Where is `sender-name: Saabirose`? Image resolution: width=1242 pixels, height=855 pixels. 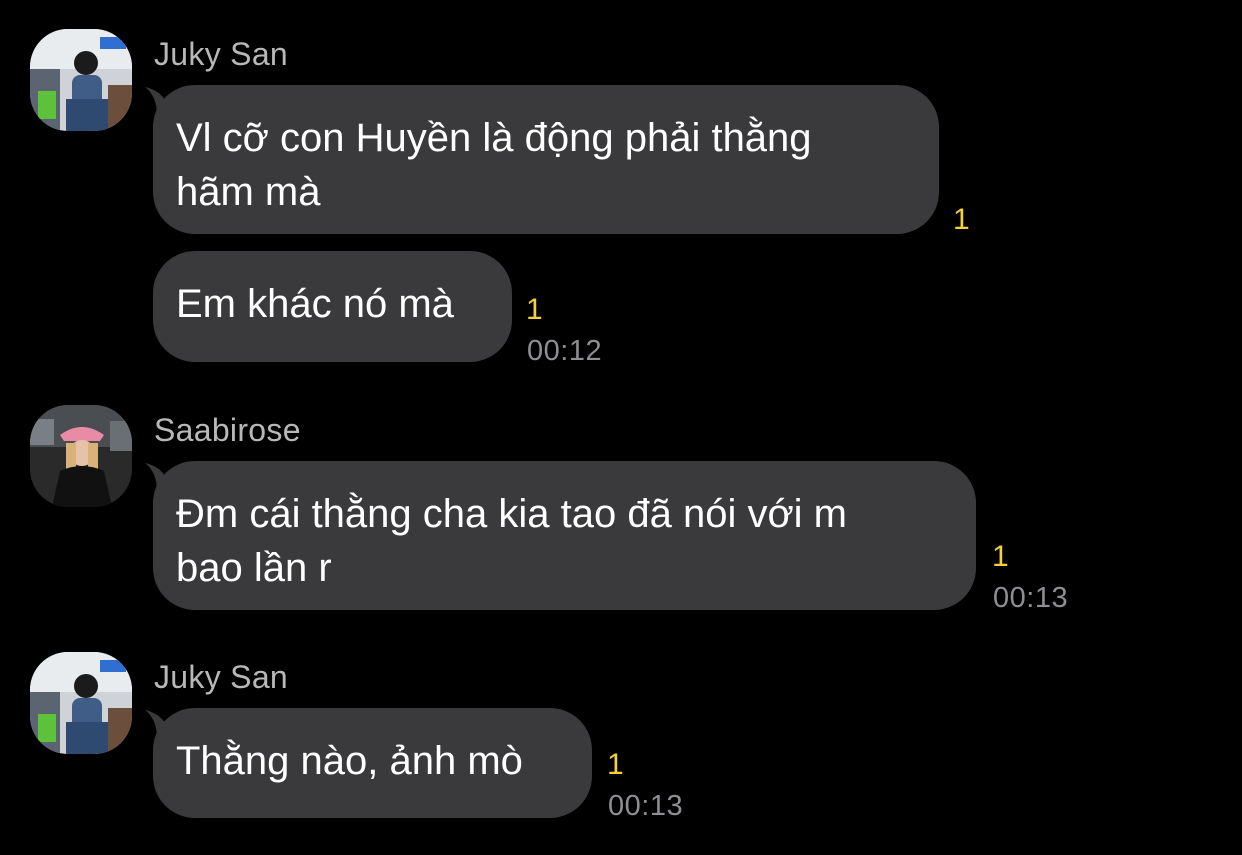 sender-name: Saabirose is located at coordinates (227, 430).